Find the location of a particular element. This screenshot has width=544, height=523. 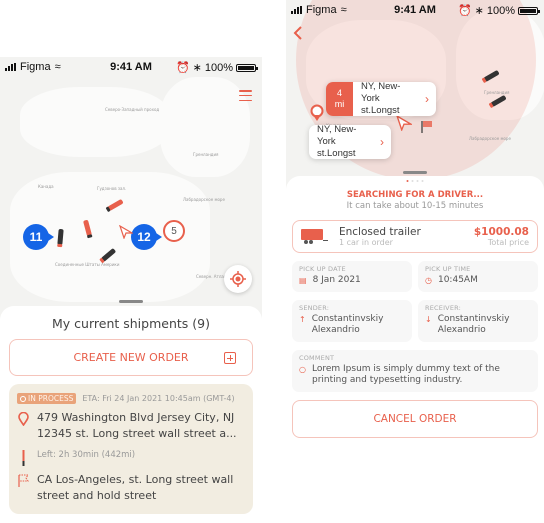

plus-icon is located at coordinates (230, 358).